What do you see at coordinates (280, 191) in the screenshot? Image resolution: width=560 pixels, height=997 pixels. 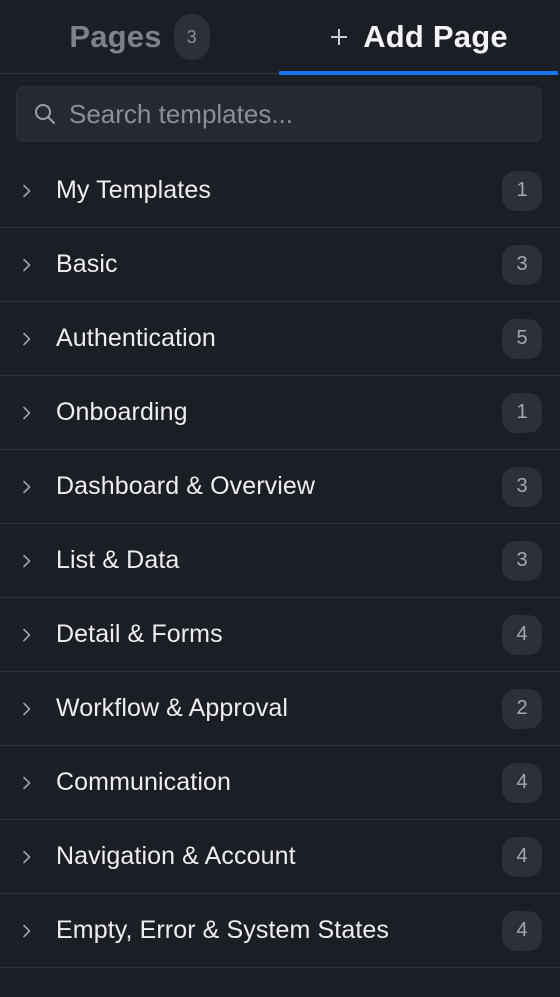 I see `category-row: My Templates 1` at bounding box center [280, 191].